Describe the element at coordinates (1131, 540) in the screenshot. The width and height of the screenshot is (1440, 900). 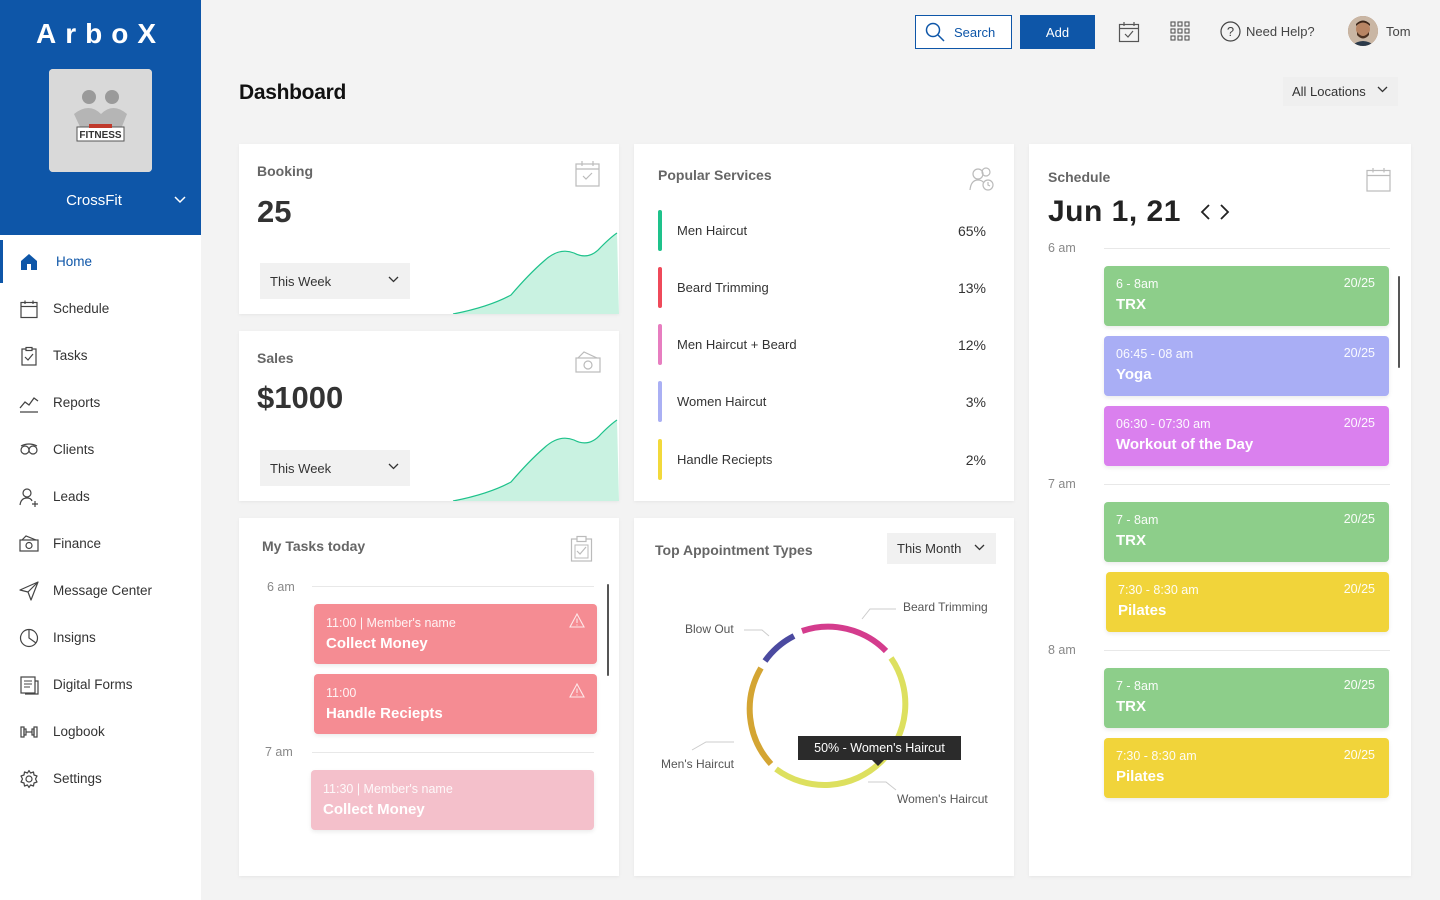
I see `event-name: TRX` at that location.